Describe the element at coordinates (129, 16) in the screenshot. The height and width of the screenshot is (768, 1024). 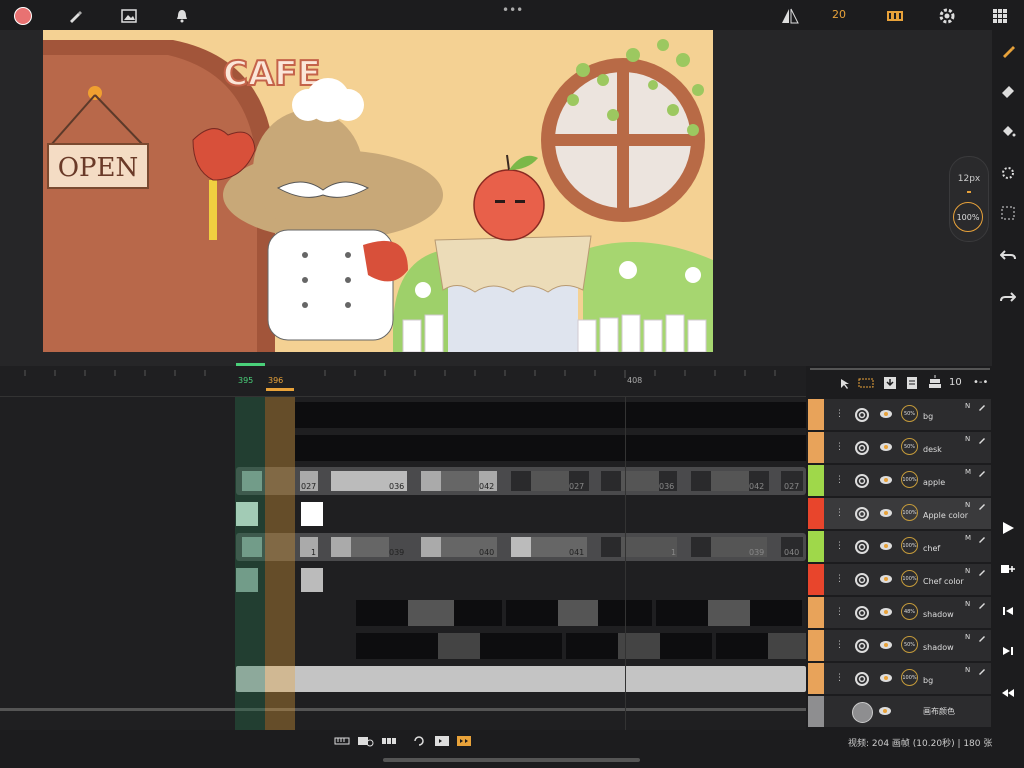
I see `image-import-button` at that location.